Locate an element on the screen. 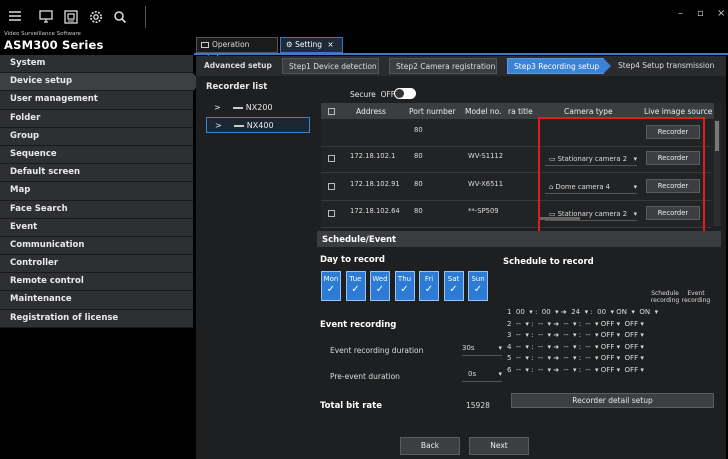 The height and width of the screenshot is (459, 728). column-header: Port number is located at coordinates (432, 111).